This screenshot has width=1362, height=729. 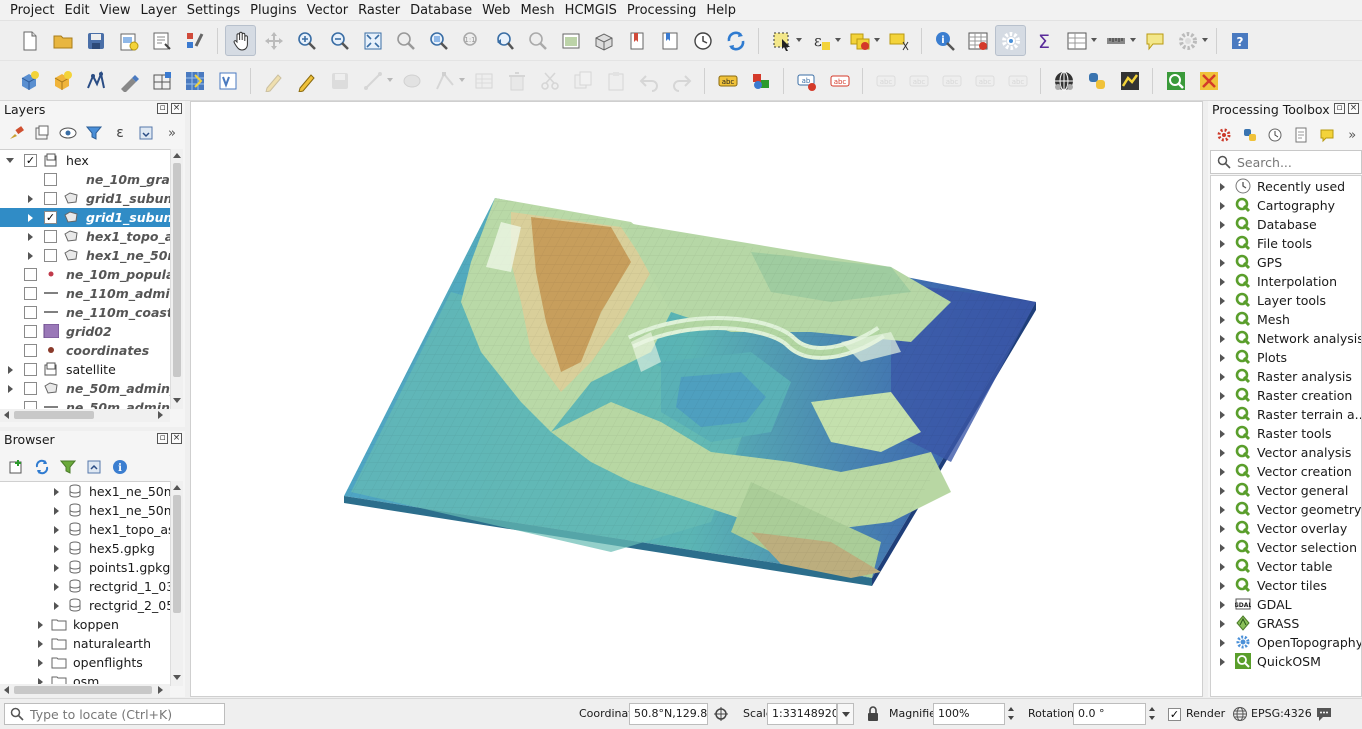 I want to click on browser-file-row: hex5.gpkg, so click(x=85, y=548).